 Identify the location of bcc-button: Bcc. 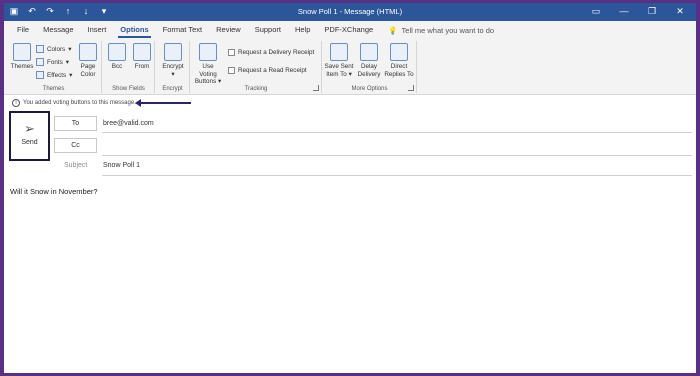
(117, 57).